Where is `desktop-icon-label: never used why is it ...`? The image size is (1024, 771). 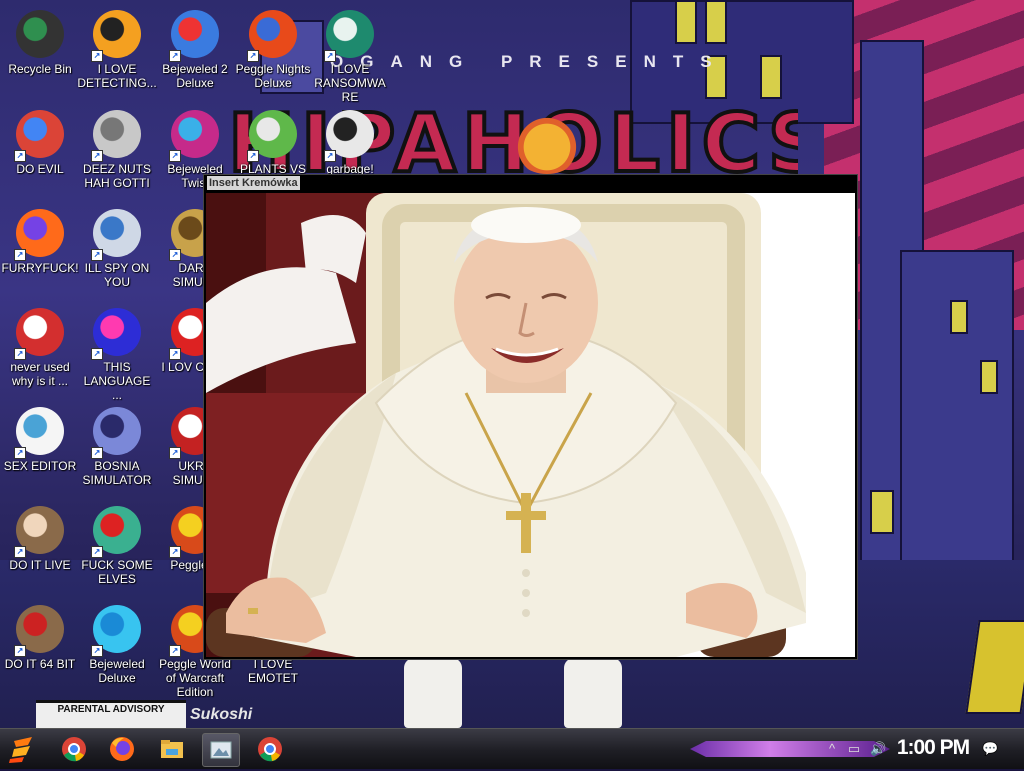 desktop-icon-label: never used why is it ... is located at coordinates (40, 374).